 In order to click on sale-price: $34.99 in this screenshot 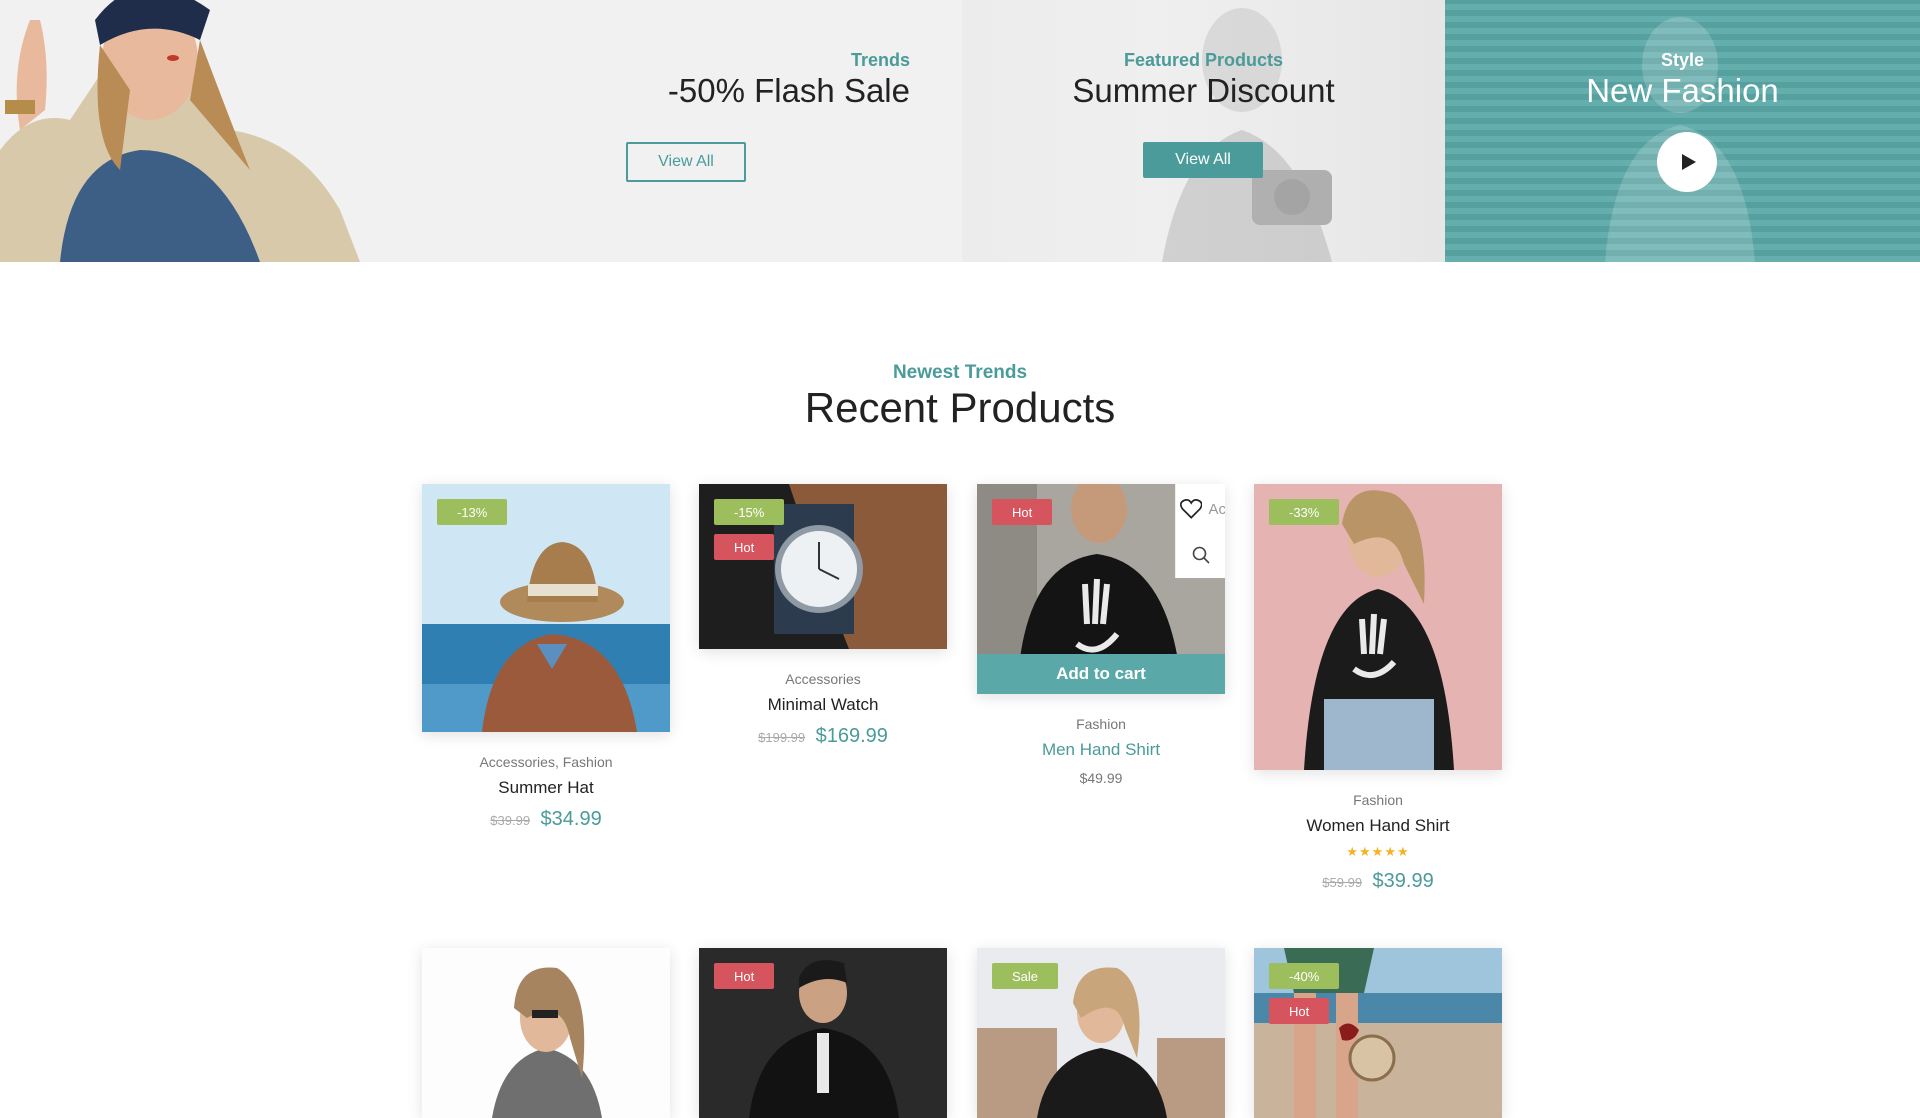, I will do `click(571, 819)`.